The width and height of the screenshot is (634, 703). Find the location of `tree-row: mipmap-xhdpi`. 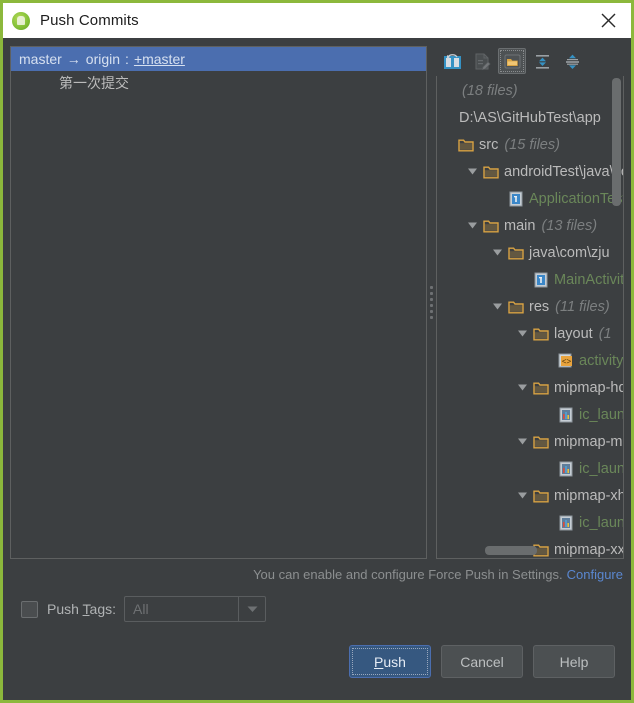

tree-row: mipmap-xhdpi is located at coordinates (530, 495).